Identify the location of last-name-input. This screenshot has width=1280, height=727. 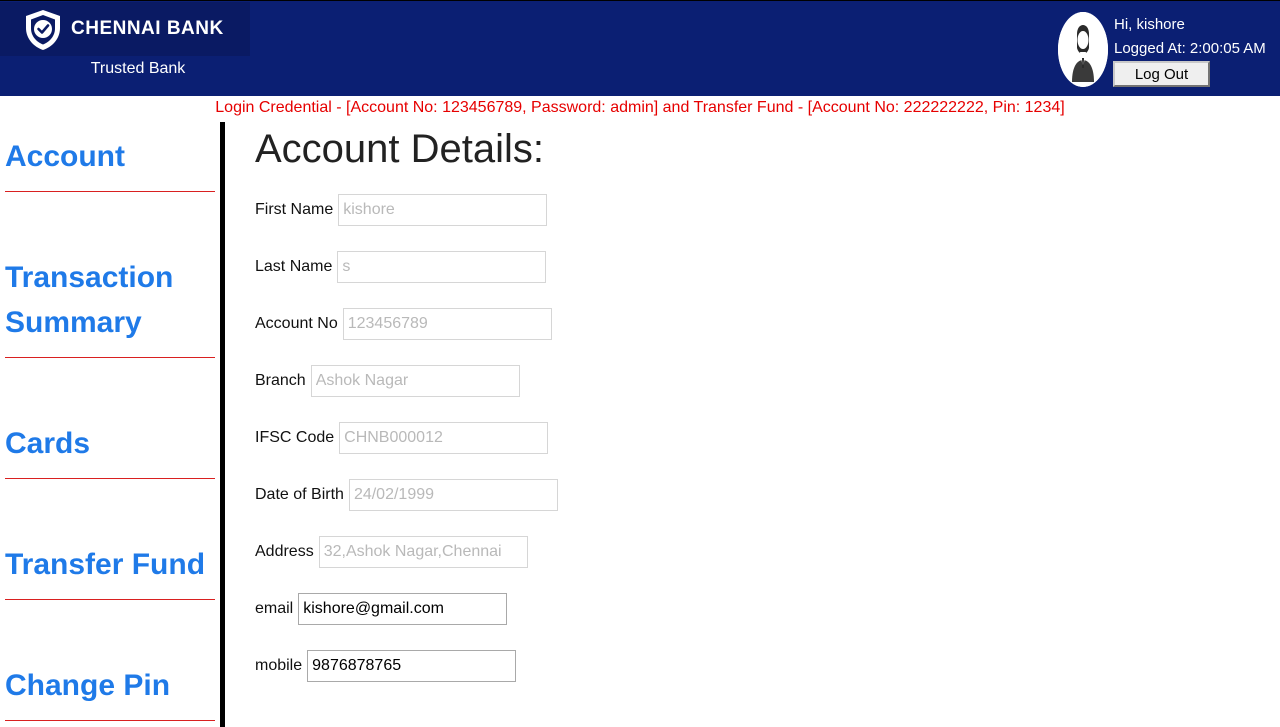
(442, 267).